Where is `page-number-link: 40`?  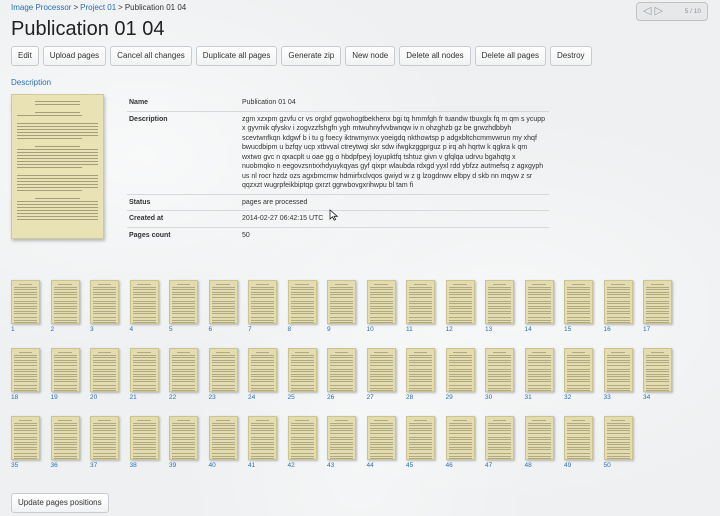 page-number-link: 40 is located at coordinates (212, 465).